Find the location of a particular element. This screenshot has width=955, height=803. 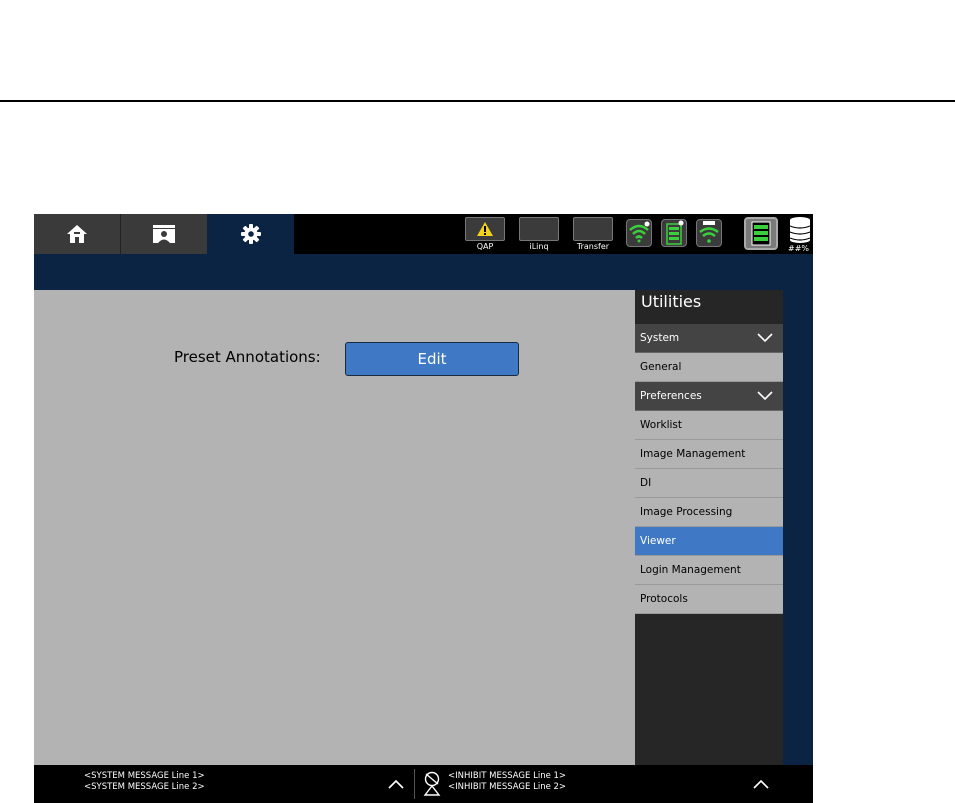

detector-battery-icon is located at coordinates (761, 233).